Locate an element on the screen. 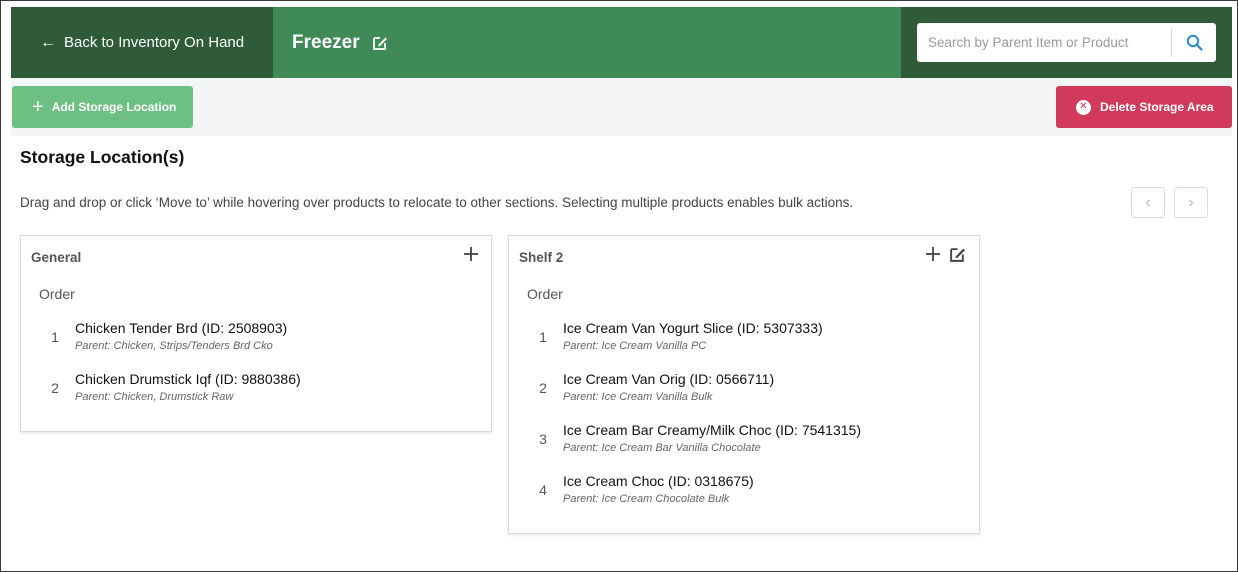  title-group: Freezer is located at coordinates (340, 42).